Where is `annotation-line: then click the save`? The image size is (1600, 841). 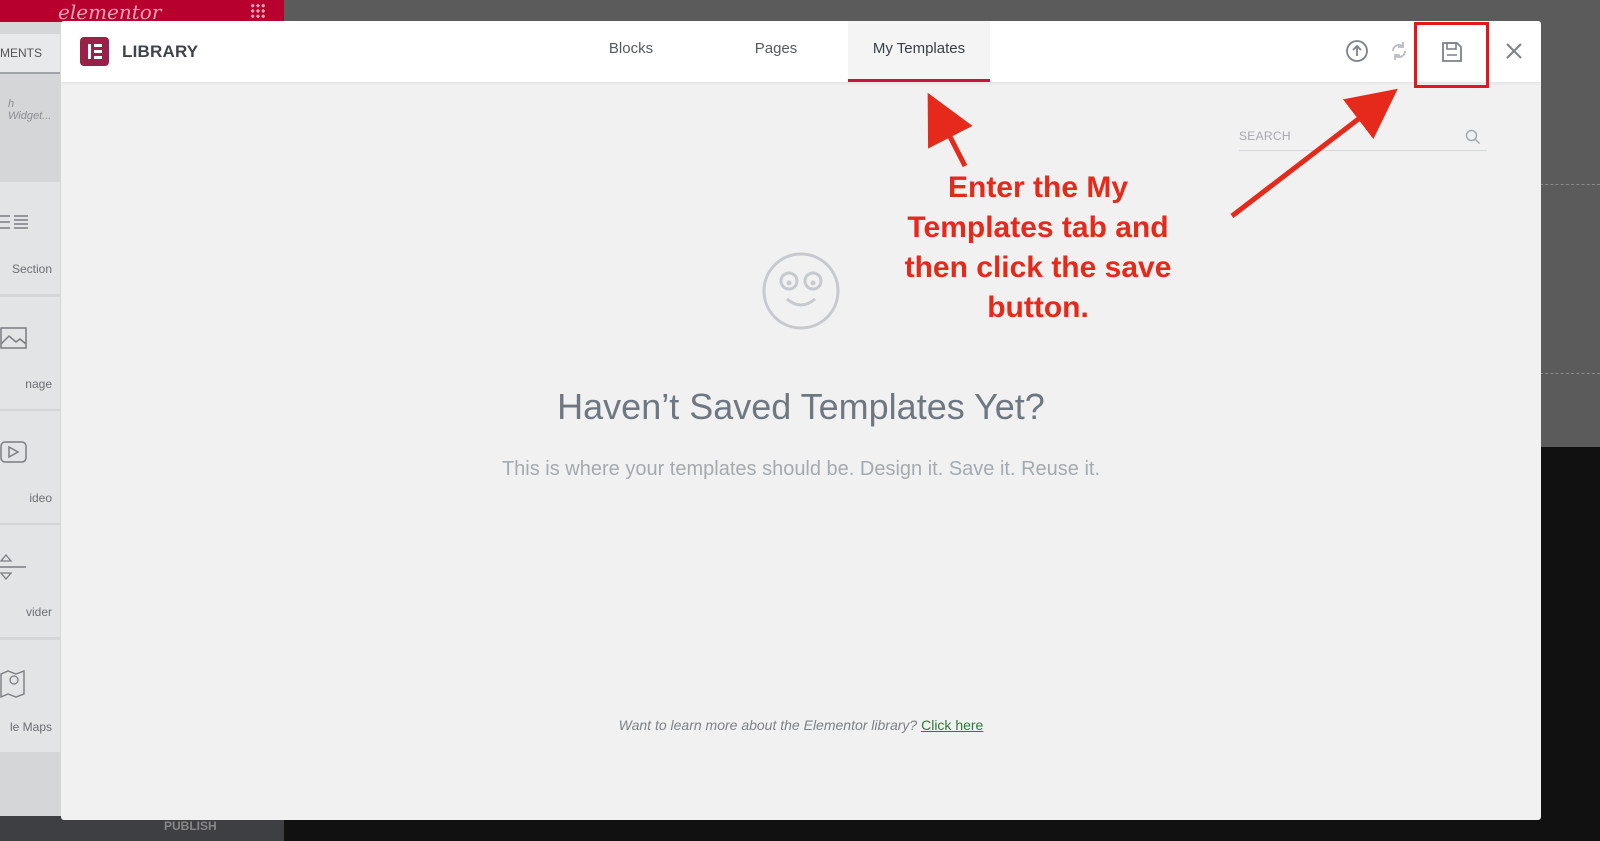
annotation-line: then click the save is located at coordinates (1038, 267).